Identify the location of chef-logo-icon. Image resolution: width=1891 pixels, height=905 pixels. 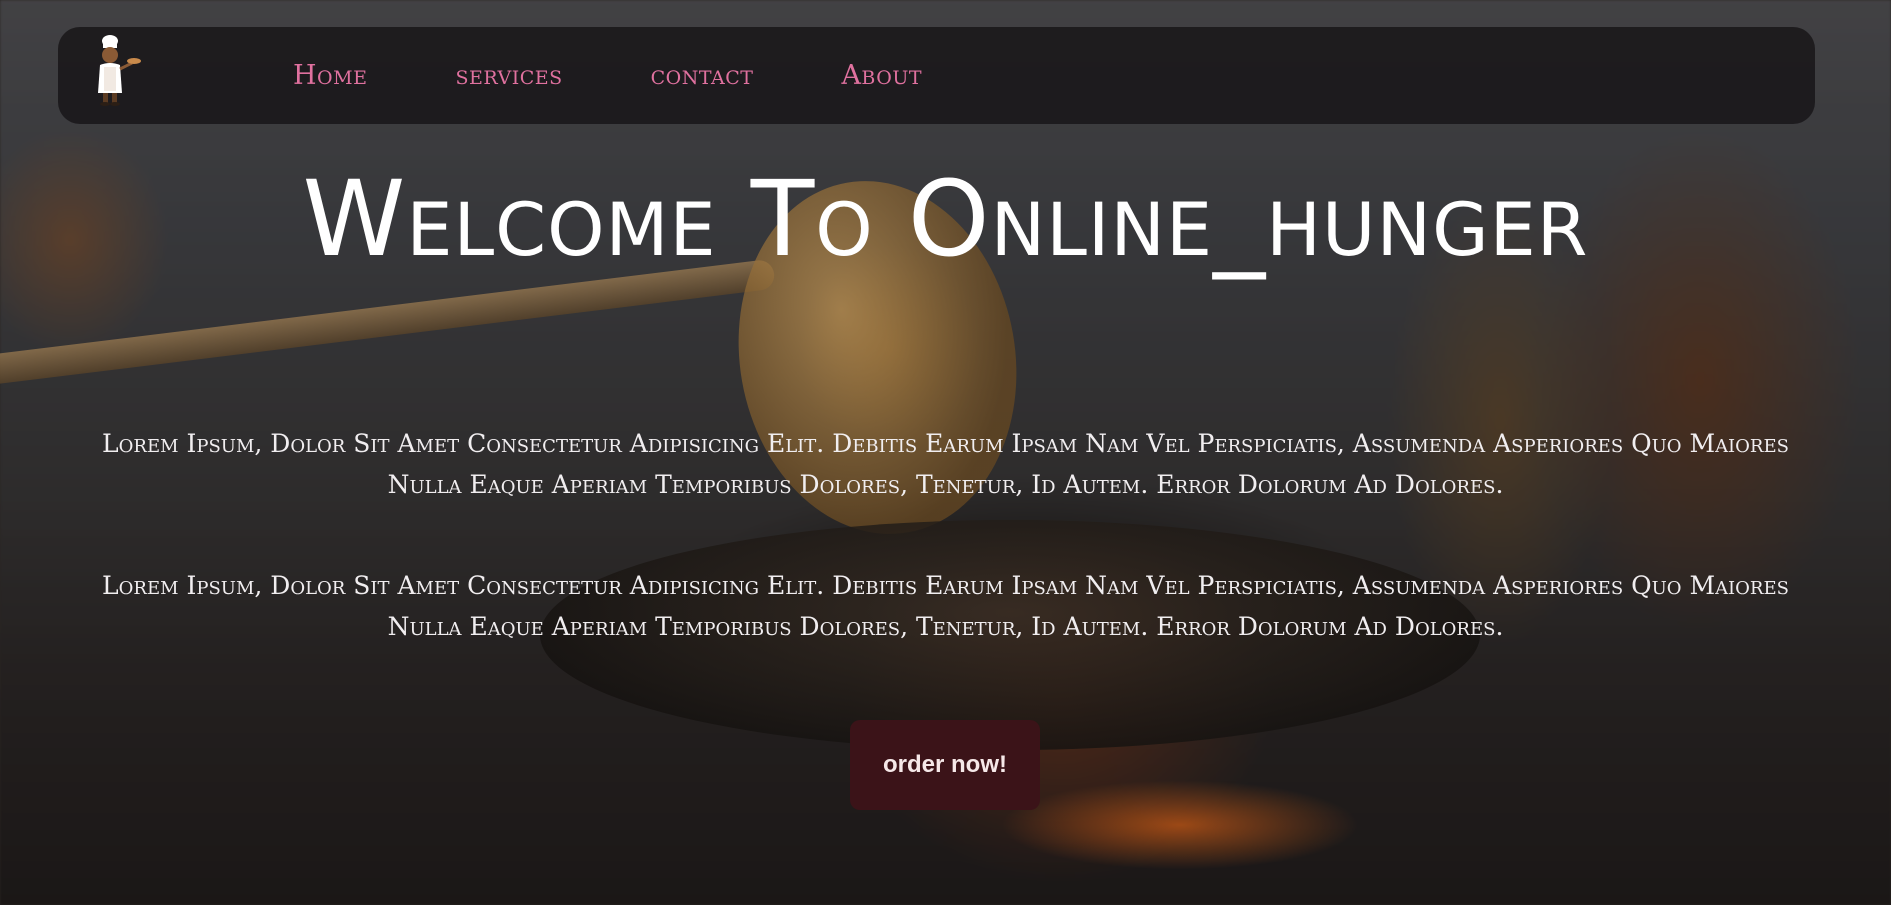
(117, 70).